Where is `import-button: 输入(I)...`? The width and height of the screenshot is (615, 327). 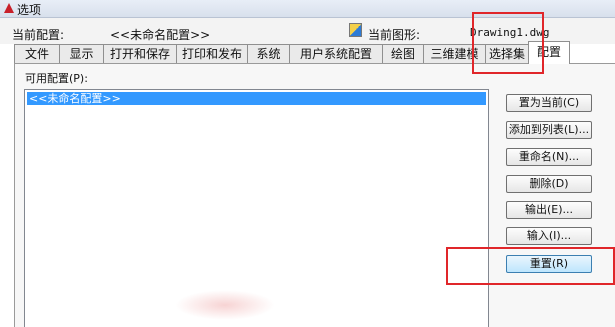
import-button: 输入(I)... is located at coordinates (549, 236).